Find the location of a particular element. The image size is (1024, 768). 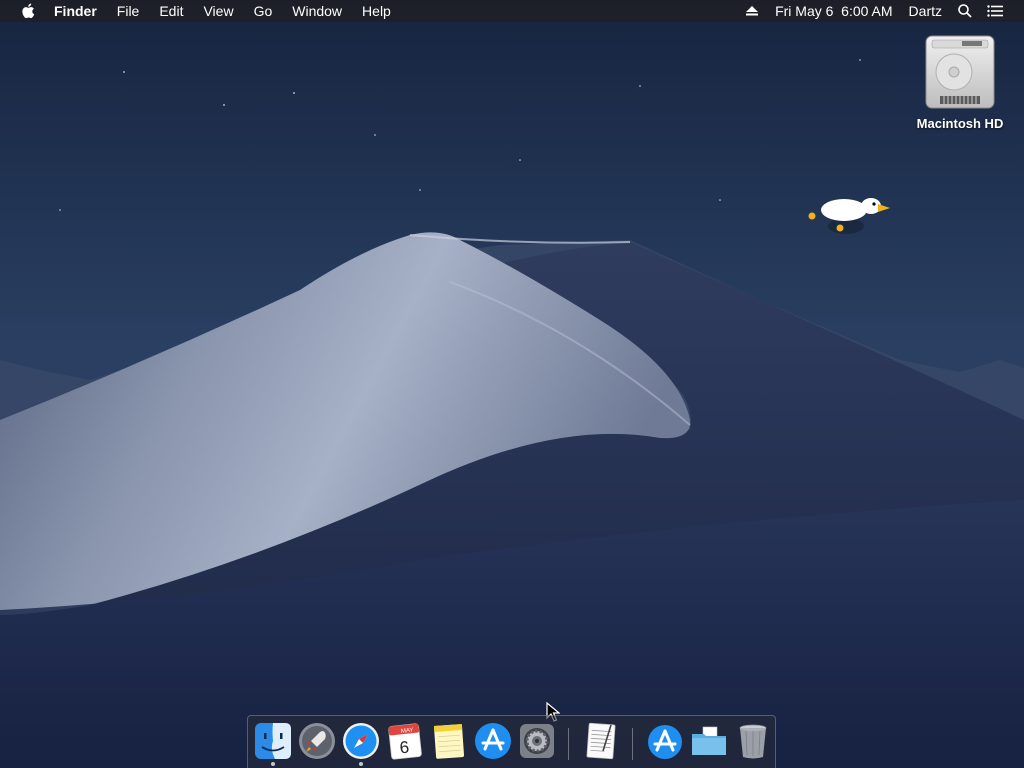

menu-view: View is located at coordinates (218, 11).